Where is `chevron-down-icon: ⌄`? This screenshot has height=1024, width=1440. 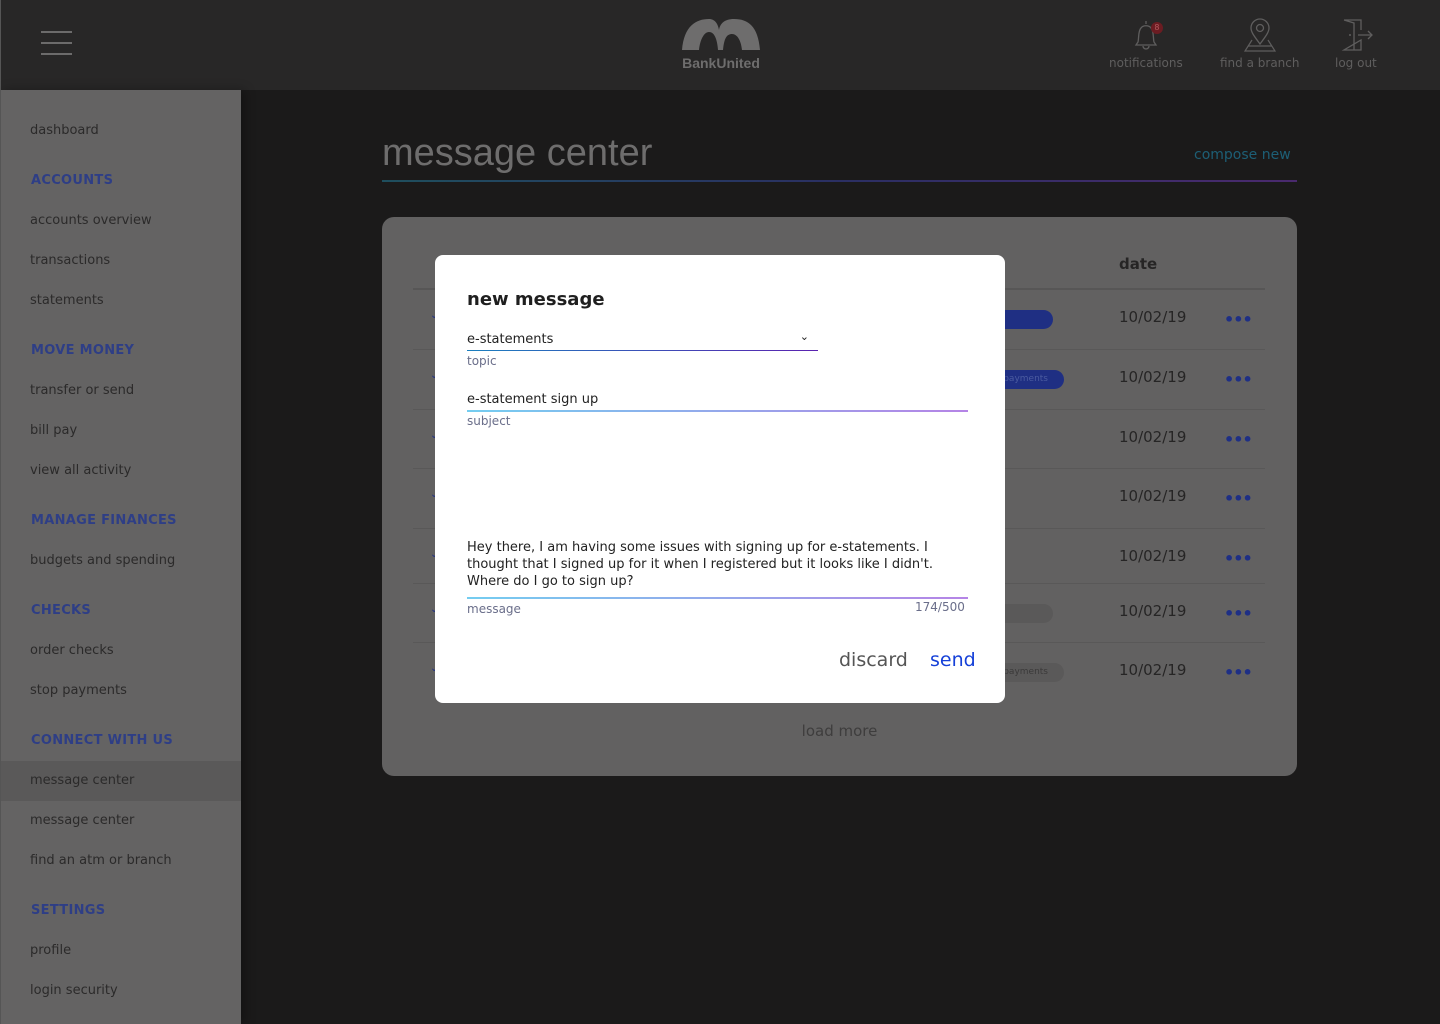 chevron-down-icon: ⌄ is located at coordinates (804, 336).